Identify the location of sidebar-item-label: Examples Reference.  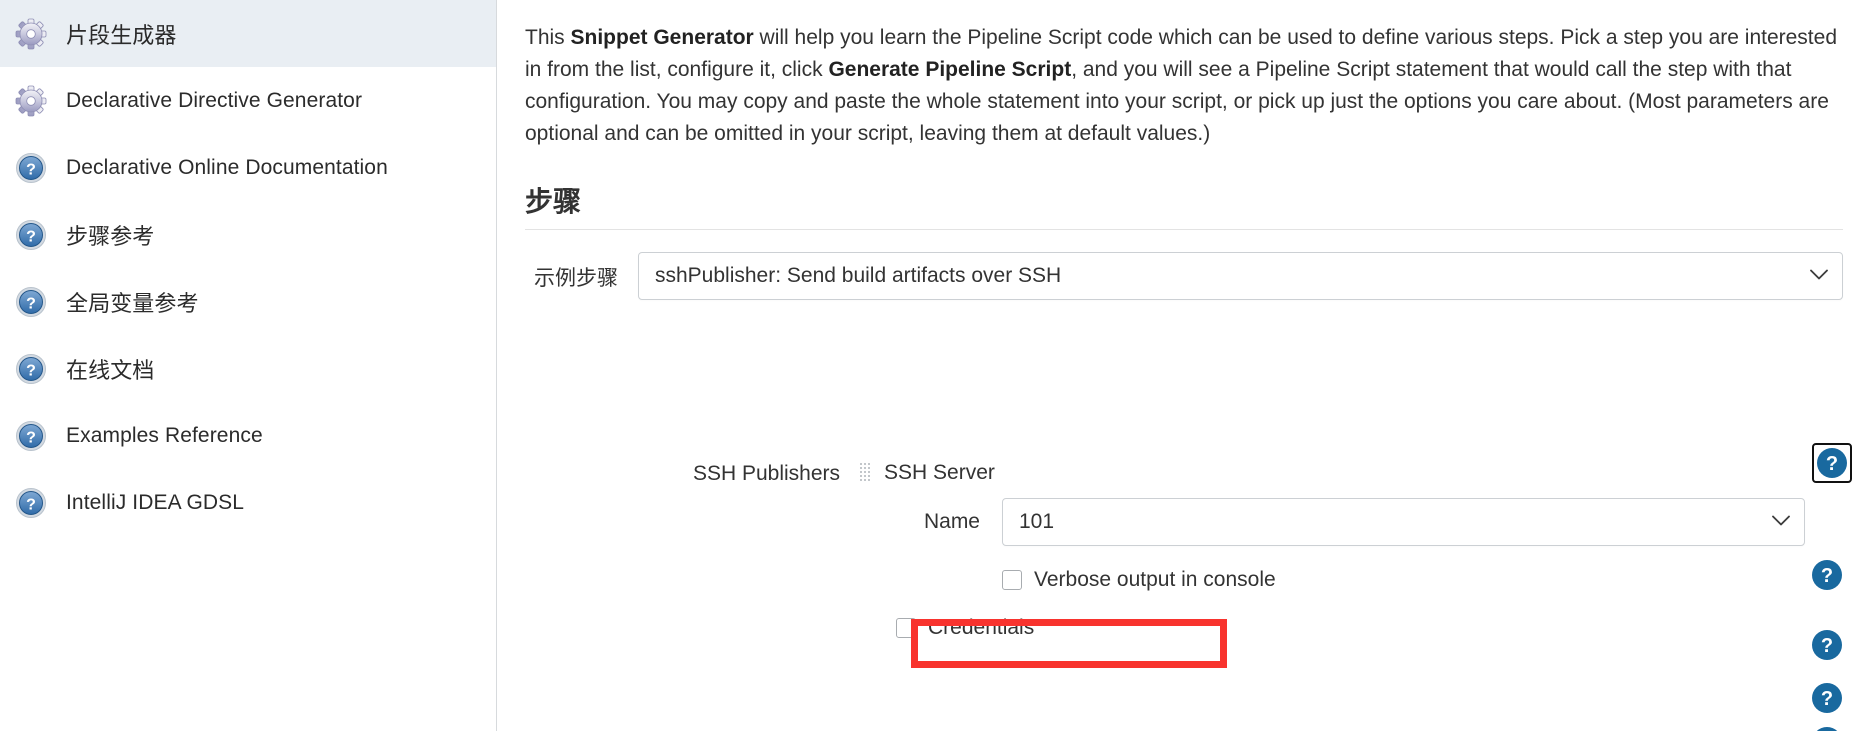
(164, 435).